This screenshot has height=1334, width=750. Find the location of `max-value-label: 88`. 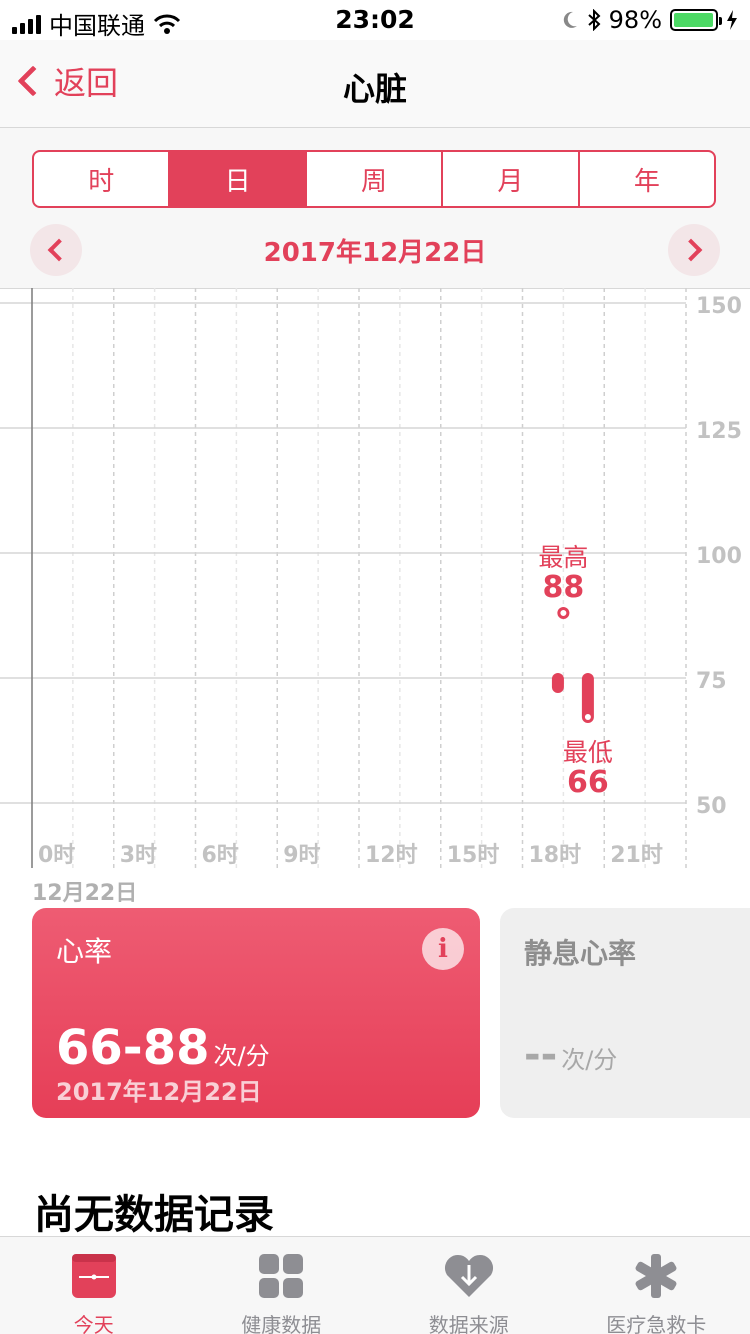

max-value-label: 88 is located at coordinates (564, 587).